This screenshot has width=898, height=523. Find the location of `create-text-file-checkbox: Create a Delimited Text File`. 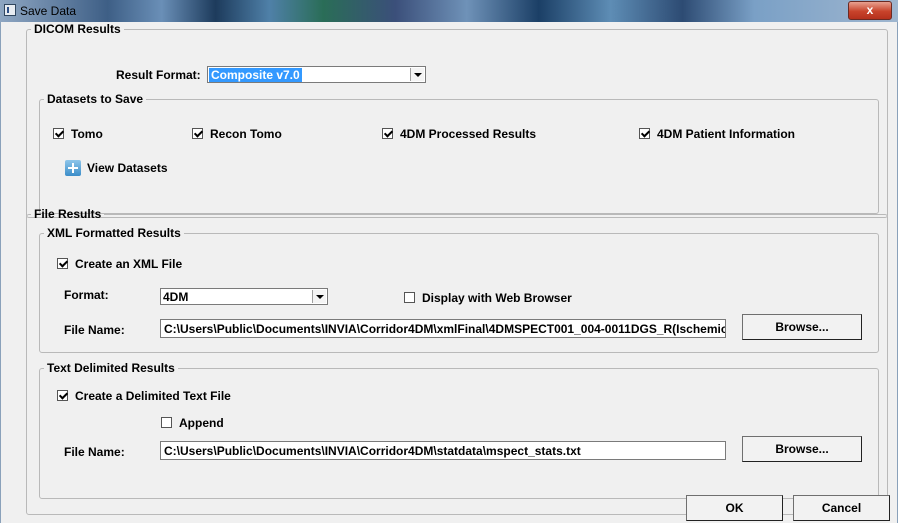

create-text-file-checkbox: Create a Delimited Text File is located at coordinates (144, 396).